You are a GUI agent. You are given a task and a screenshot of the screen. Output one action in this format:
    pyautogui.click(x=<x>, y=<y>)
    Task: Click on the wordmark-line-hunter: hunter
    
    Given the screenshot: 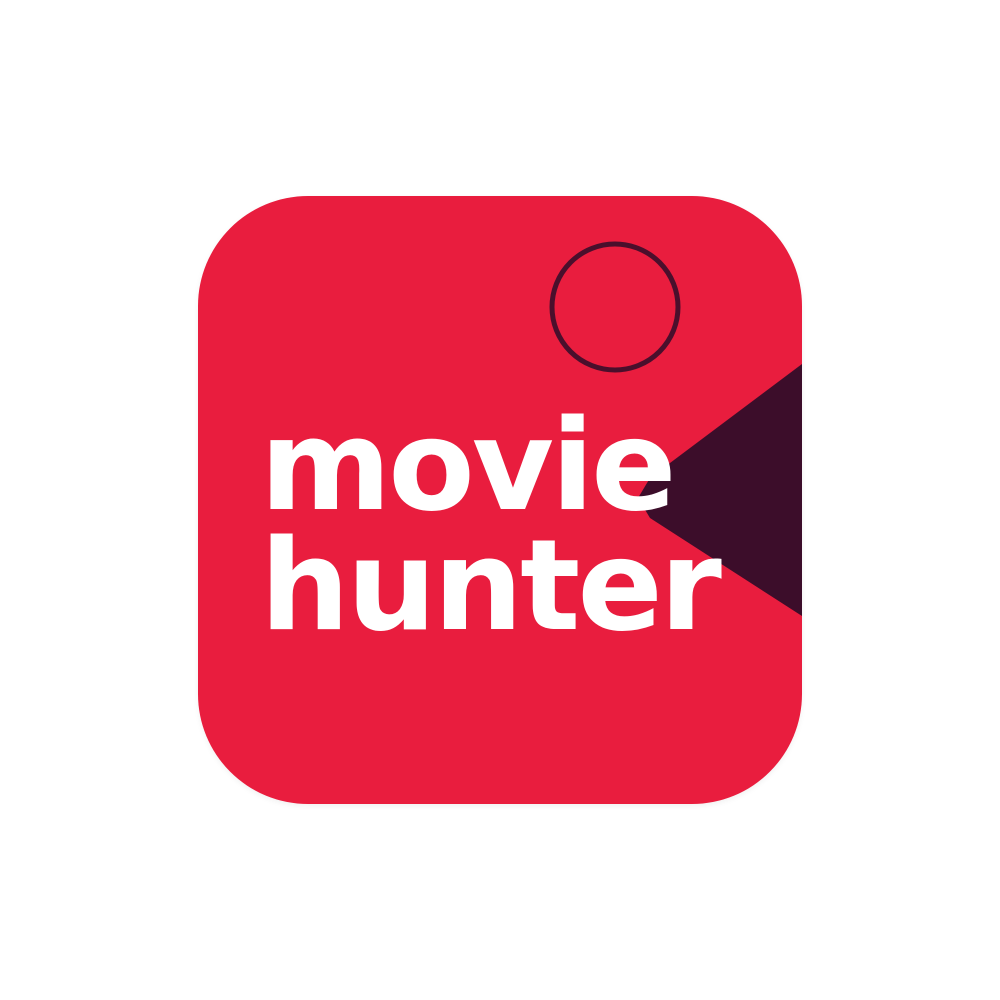 What is the action you would take?
    pyautogui.click(x=491, y=585)
    